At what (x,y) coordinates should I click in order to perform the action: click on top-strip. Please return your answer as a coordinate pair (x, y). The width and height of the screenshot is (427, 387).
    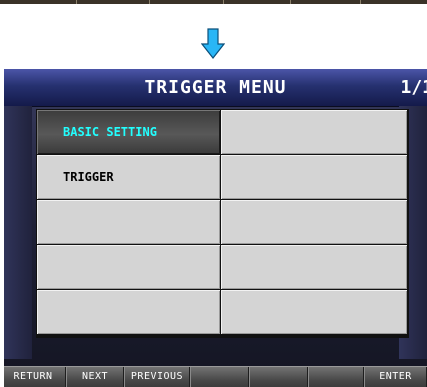
    Looking at the image, I should click on (213, 2).